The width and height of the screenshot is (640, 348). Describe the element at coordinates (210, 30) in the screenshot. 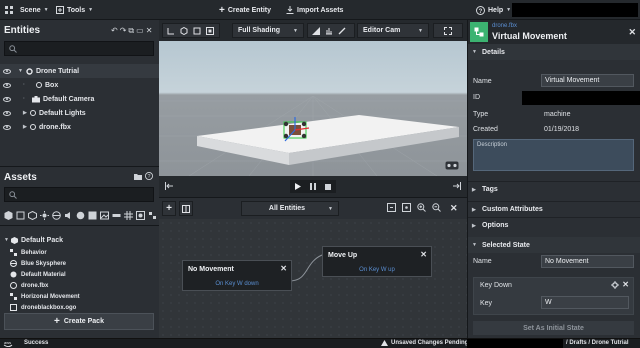

I see `scale-tool-icon` at that location.